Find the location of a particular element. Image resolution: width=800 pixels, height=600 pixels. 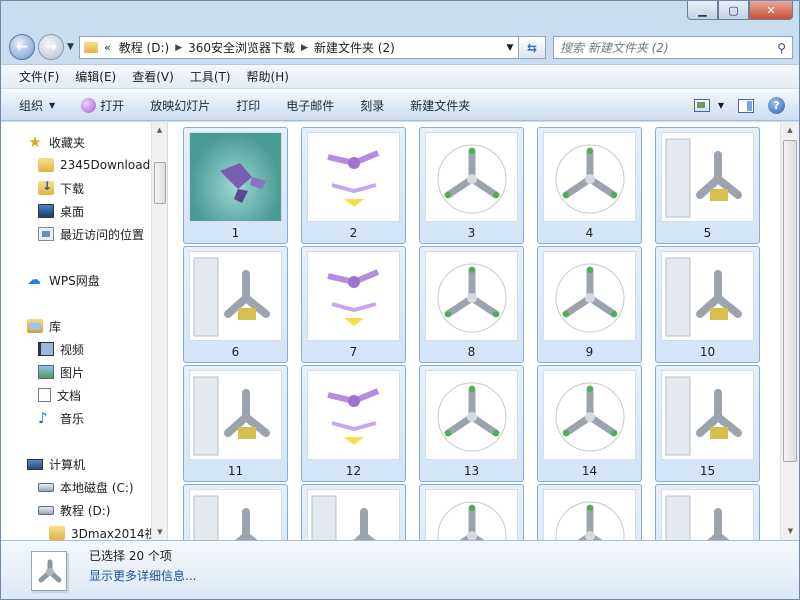

slideshow-button: 放映幻灯片 is located at coordinates (180, 105).